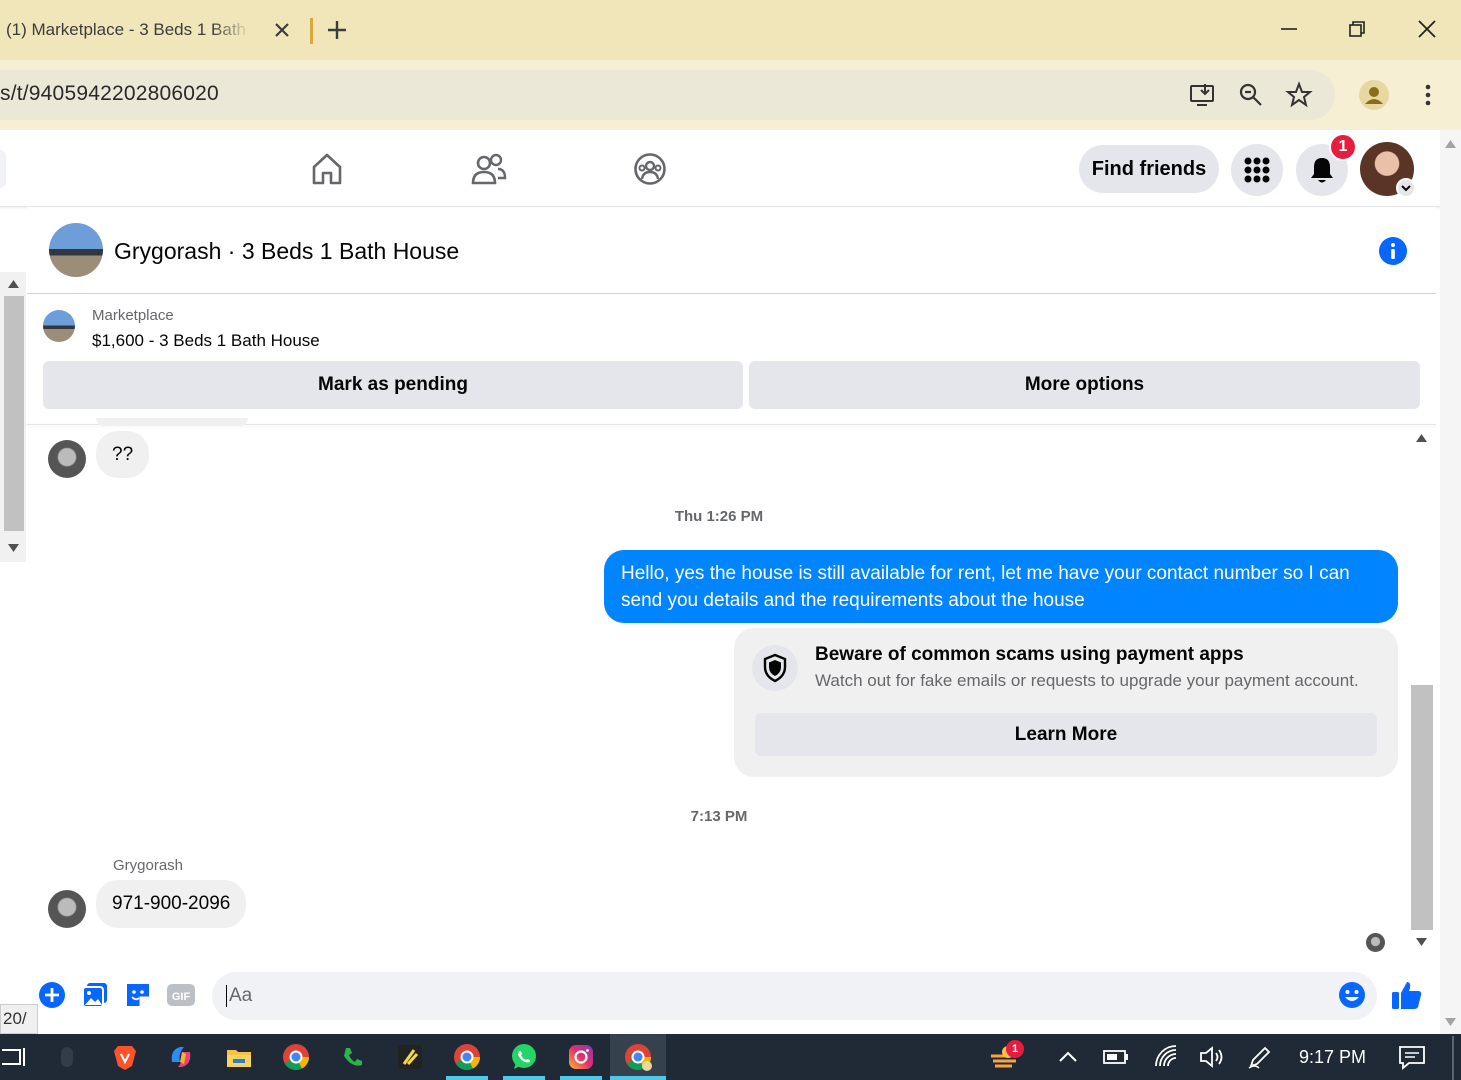  What do you see at coordinates (1299, 95) in the screenshot?
I see `bookmark-star-icon` at bounding box center [1299, 95].